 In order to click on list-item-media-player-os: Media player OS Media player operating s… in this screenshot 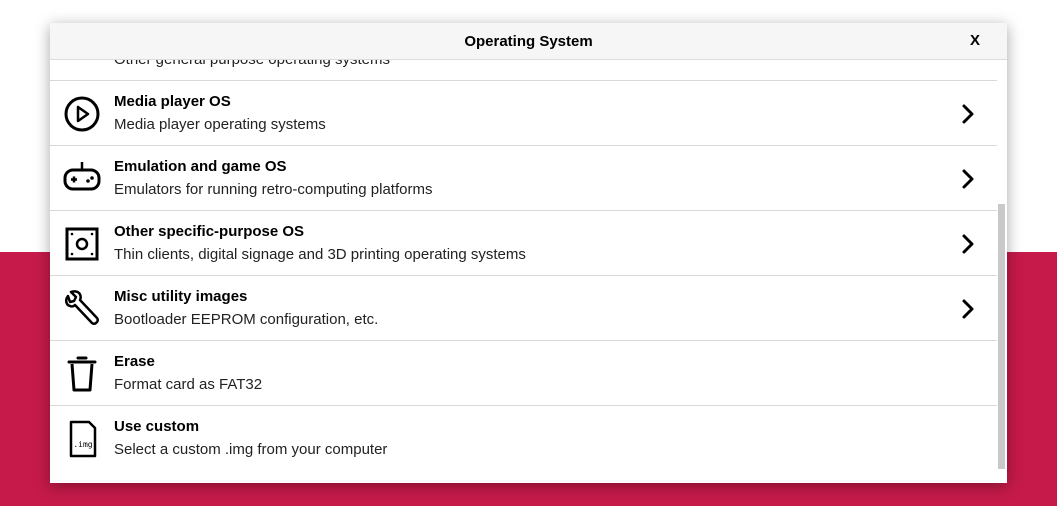, I will do `click(523, 113)`.